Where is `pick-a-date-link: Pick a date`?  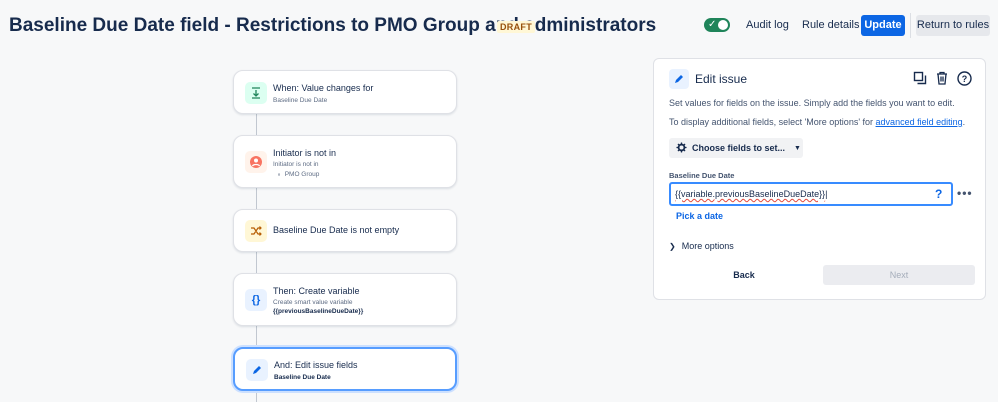 pick-a-date-link: Pick a date is located at coordinates (699, 216).